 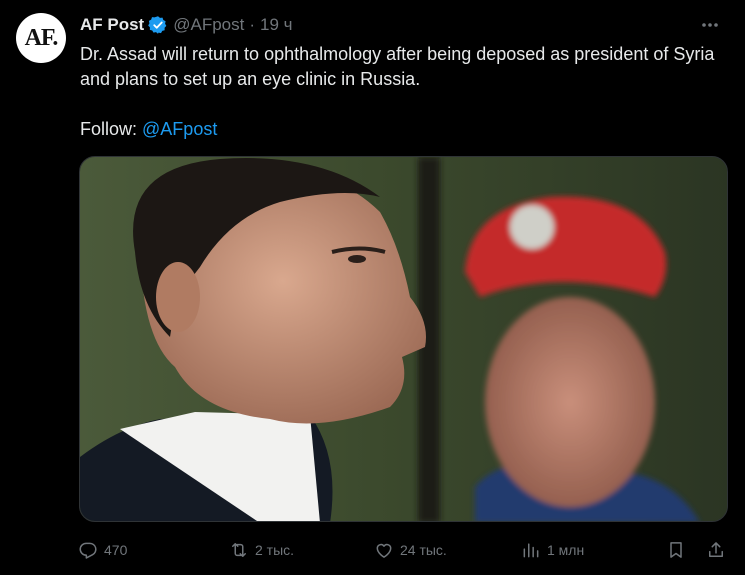 I want to click on avatar-logo-text: AF., so click(x=41, y=37).